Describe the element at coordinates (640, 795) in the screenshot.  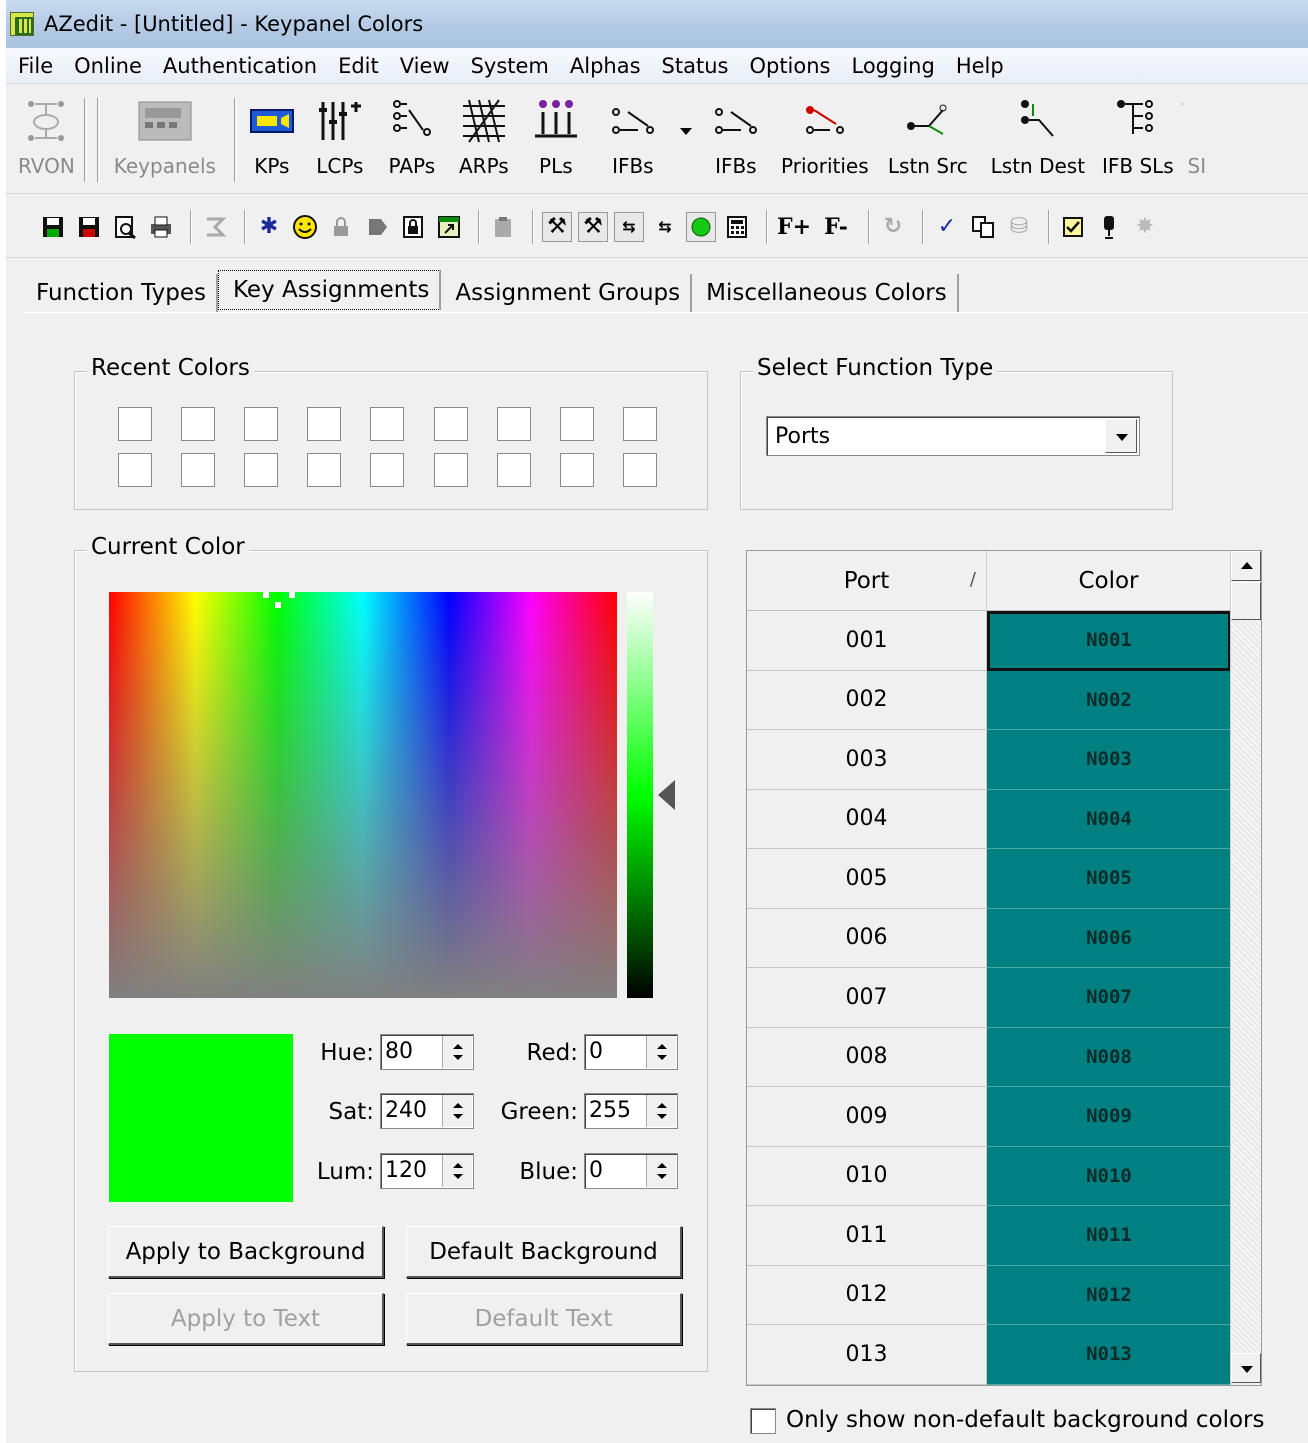
I see `luminance-slider` at that location.